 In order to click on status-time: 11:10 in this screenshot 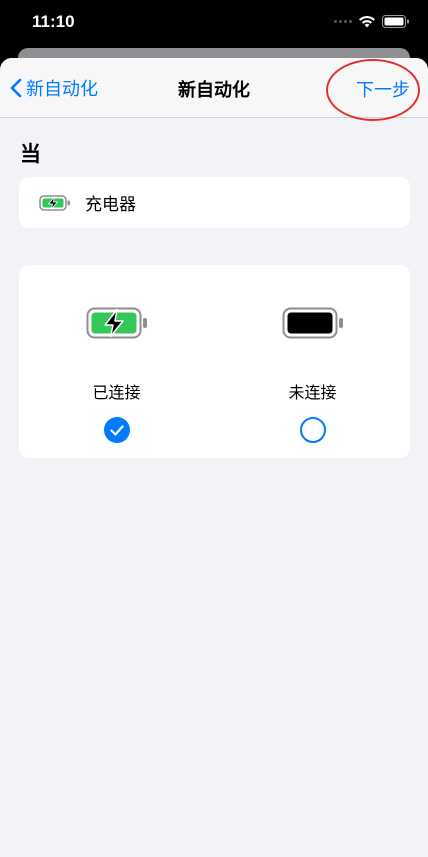, I will do `click(53, 21)`.